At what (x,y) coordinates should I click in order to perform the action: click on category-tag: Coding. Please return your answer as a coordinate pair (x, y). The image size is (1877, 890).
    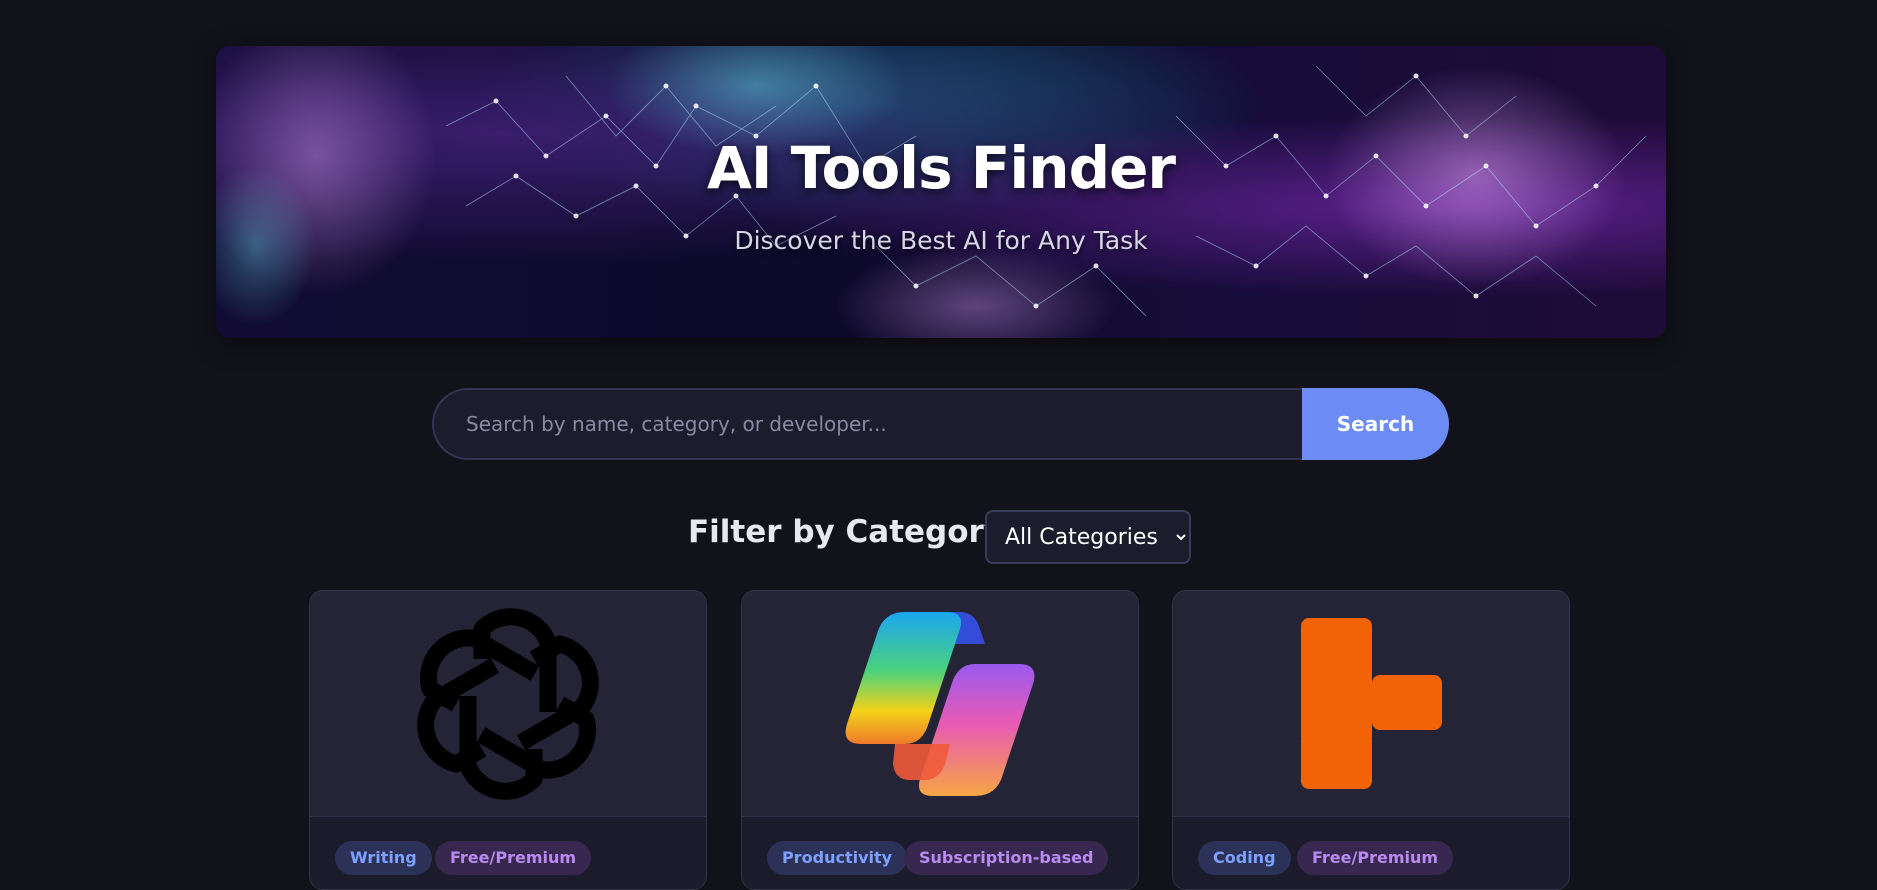
    Looking at the image, I should click on (1244, 858).